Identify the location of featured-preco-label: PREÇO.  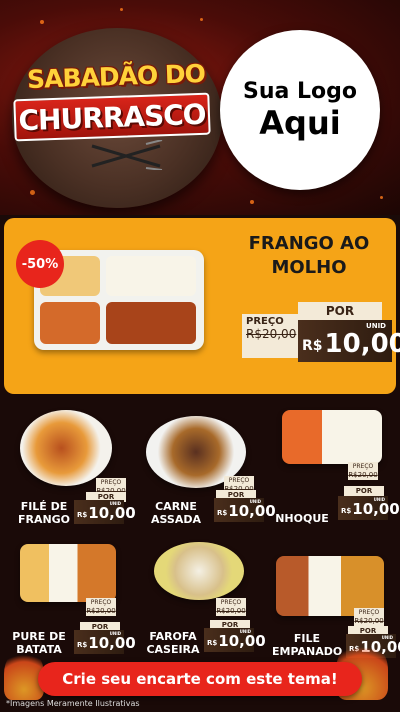
(265, 321).